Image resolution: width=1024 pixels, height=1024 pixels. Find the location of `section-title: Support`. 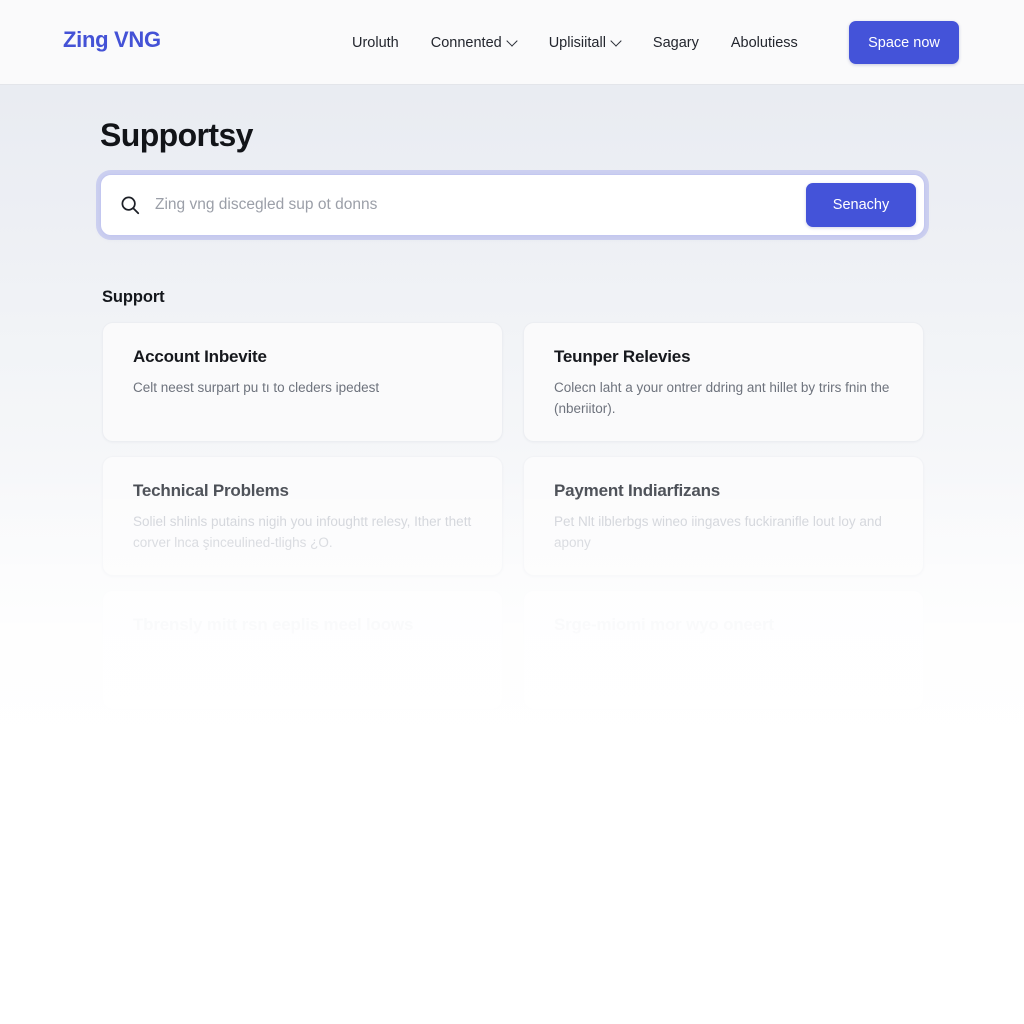

section-title: Support is located at coordinates (133, 297).